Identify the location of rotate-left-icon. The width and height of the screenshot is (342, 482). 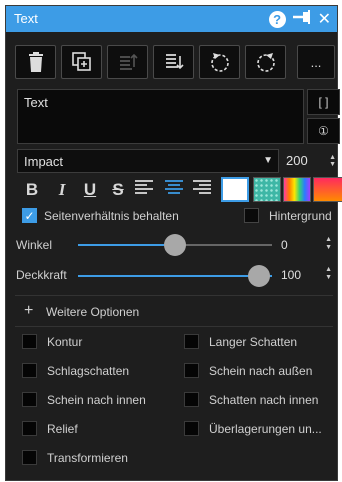
(220, 62).